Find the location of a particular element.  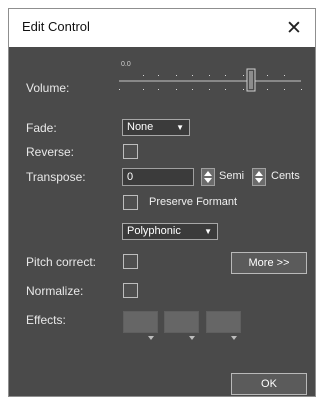

semi-stepper is located at coordinates (208, 177).